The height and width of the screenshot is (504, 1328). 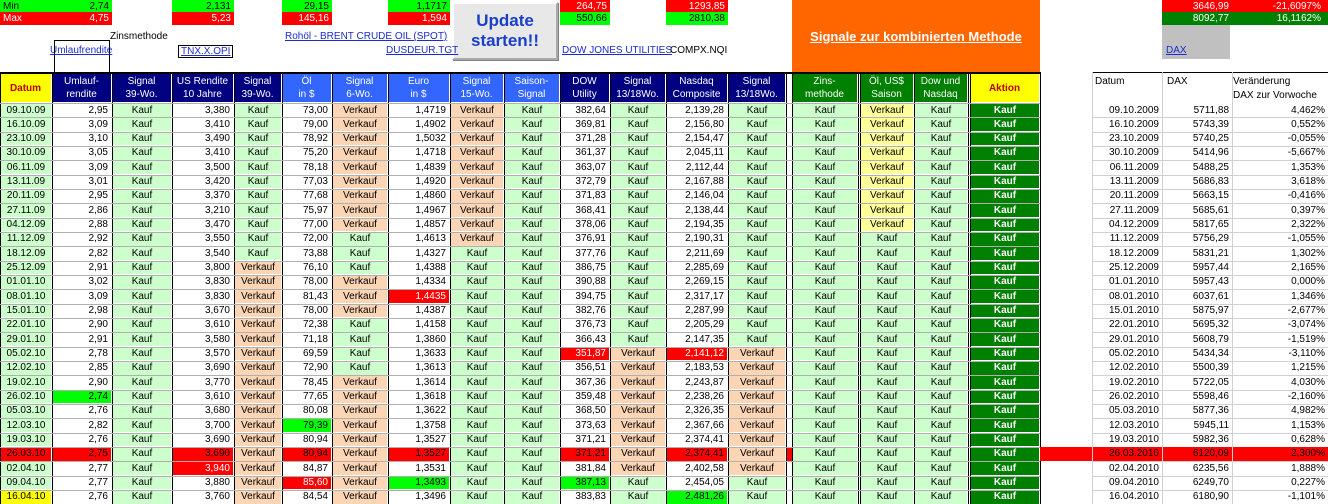 I want to click on dax-row-value: 6180,90, so click(x=1210, y=497).